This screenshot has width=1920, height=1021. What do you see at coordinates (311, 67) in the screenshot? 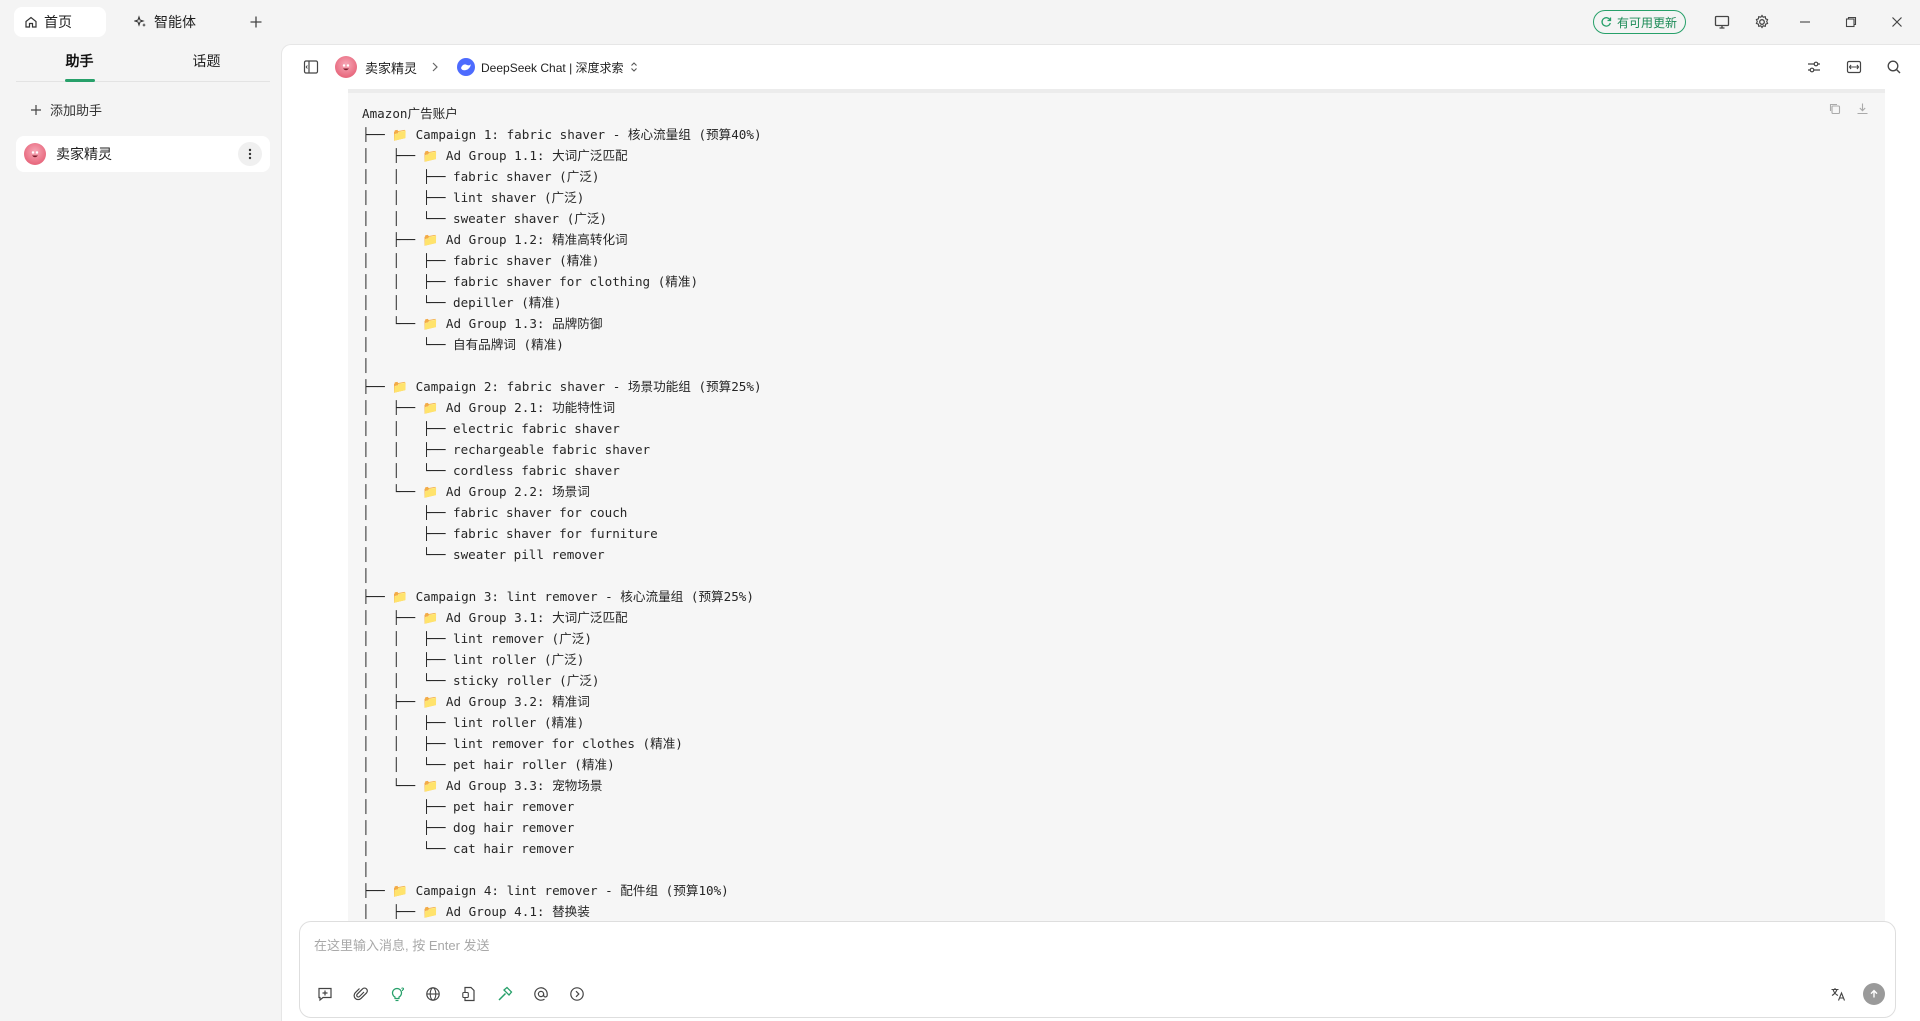
I see `toggle-sidebar-button` at bounding box center [311, 67].